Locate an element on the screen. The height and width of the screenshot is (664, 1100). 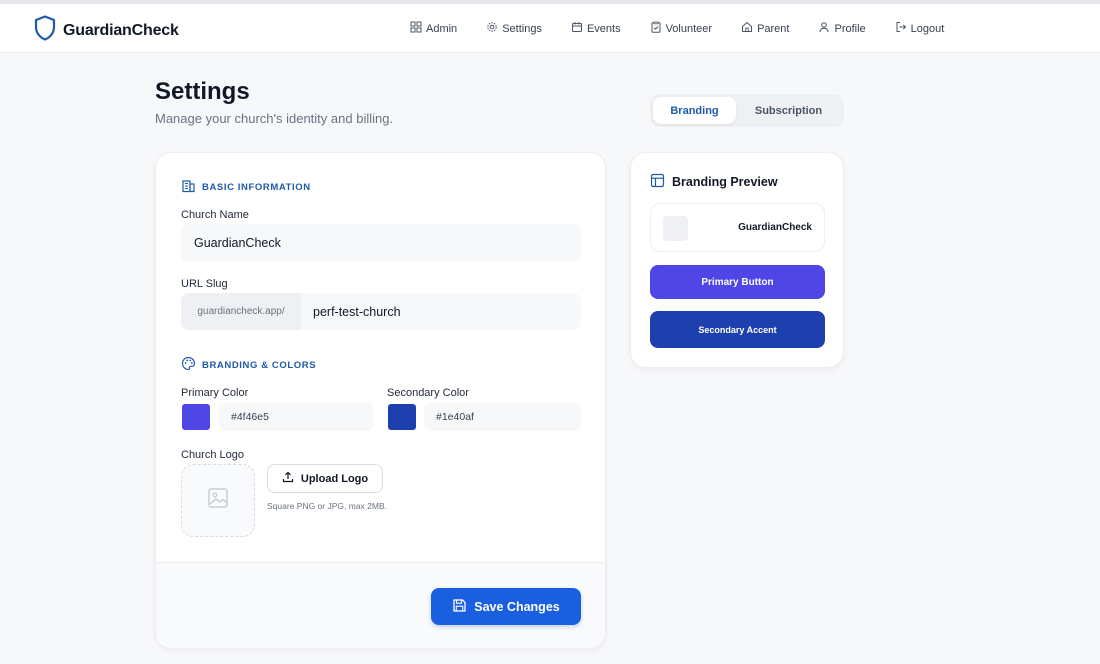
brand-name: GuardianCheck is located at coordinates (121, 30).